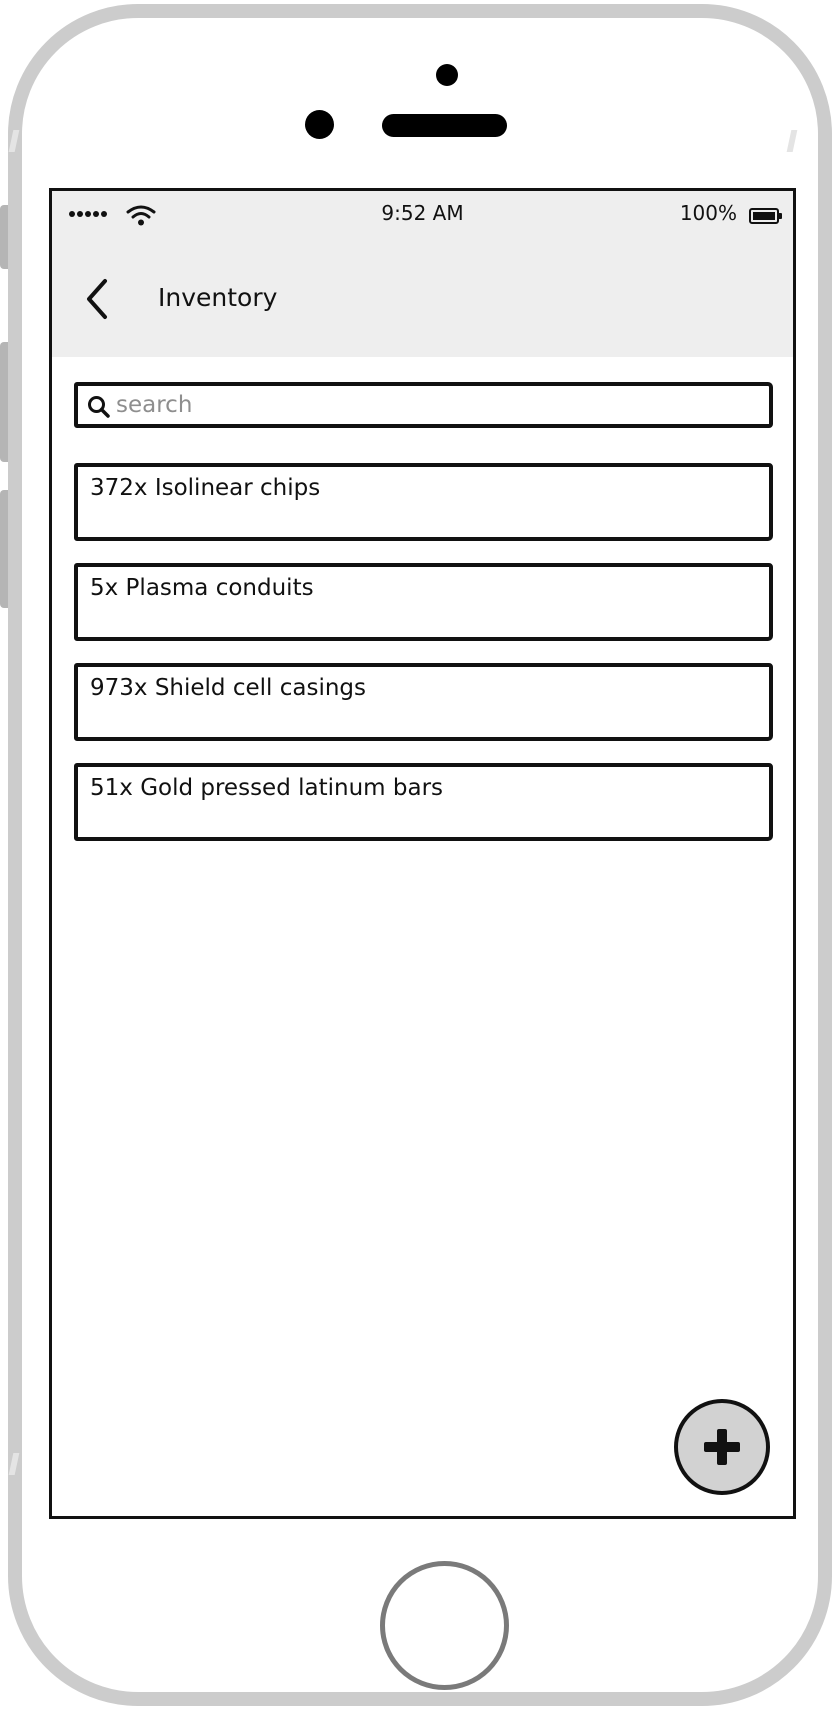  Describe the element at coordinates (423, 502) in the screenshot. I see `list-item: 372x Isolinear chips` at that location.